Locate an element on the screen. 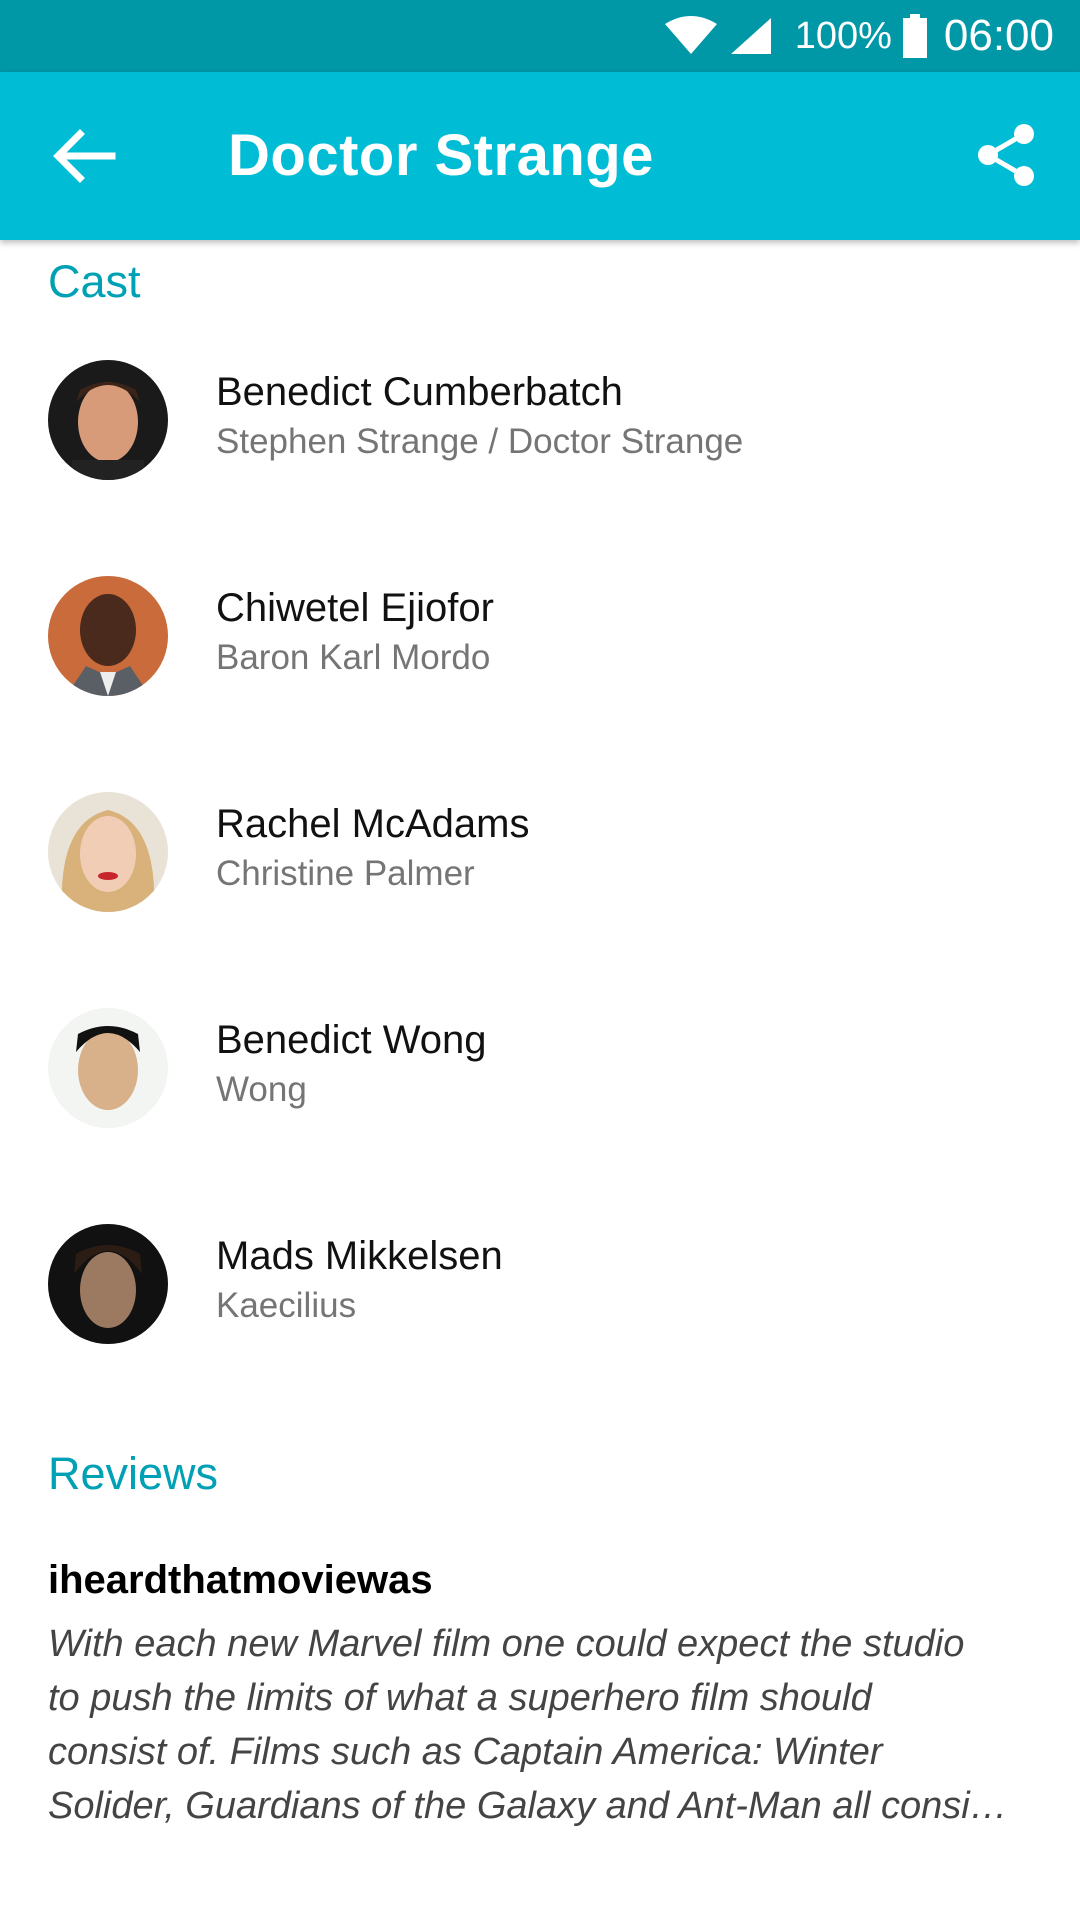 Image resolution: width=1080 pixels, height=1920 pixels. page-title: Doctor Strange is located at coordinates (441, 155).